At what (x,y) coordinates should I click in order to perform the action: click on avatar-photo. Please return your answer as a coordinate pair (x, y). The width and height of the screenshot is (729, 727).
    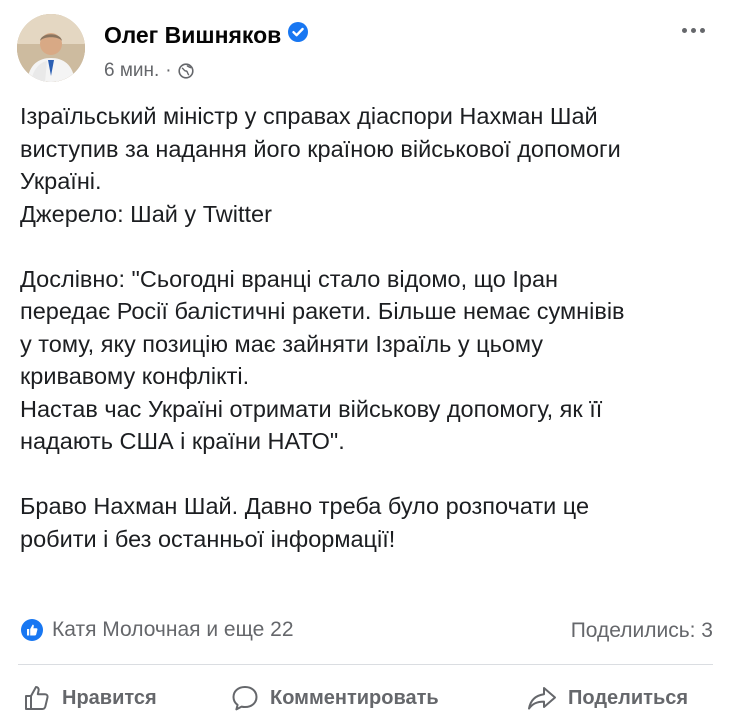
    Looking at the image, I should click on (51, 48).